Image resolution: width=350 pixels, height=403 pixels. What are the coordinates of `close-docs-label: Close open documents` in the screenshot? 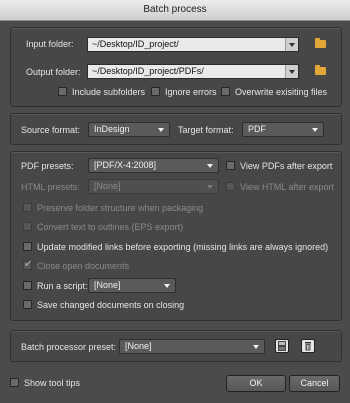 It's located at (83, 266).